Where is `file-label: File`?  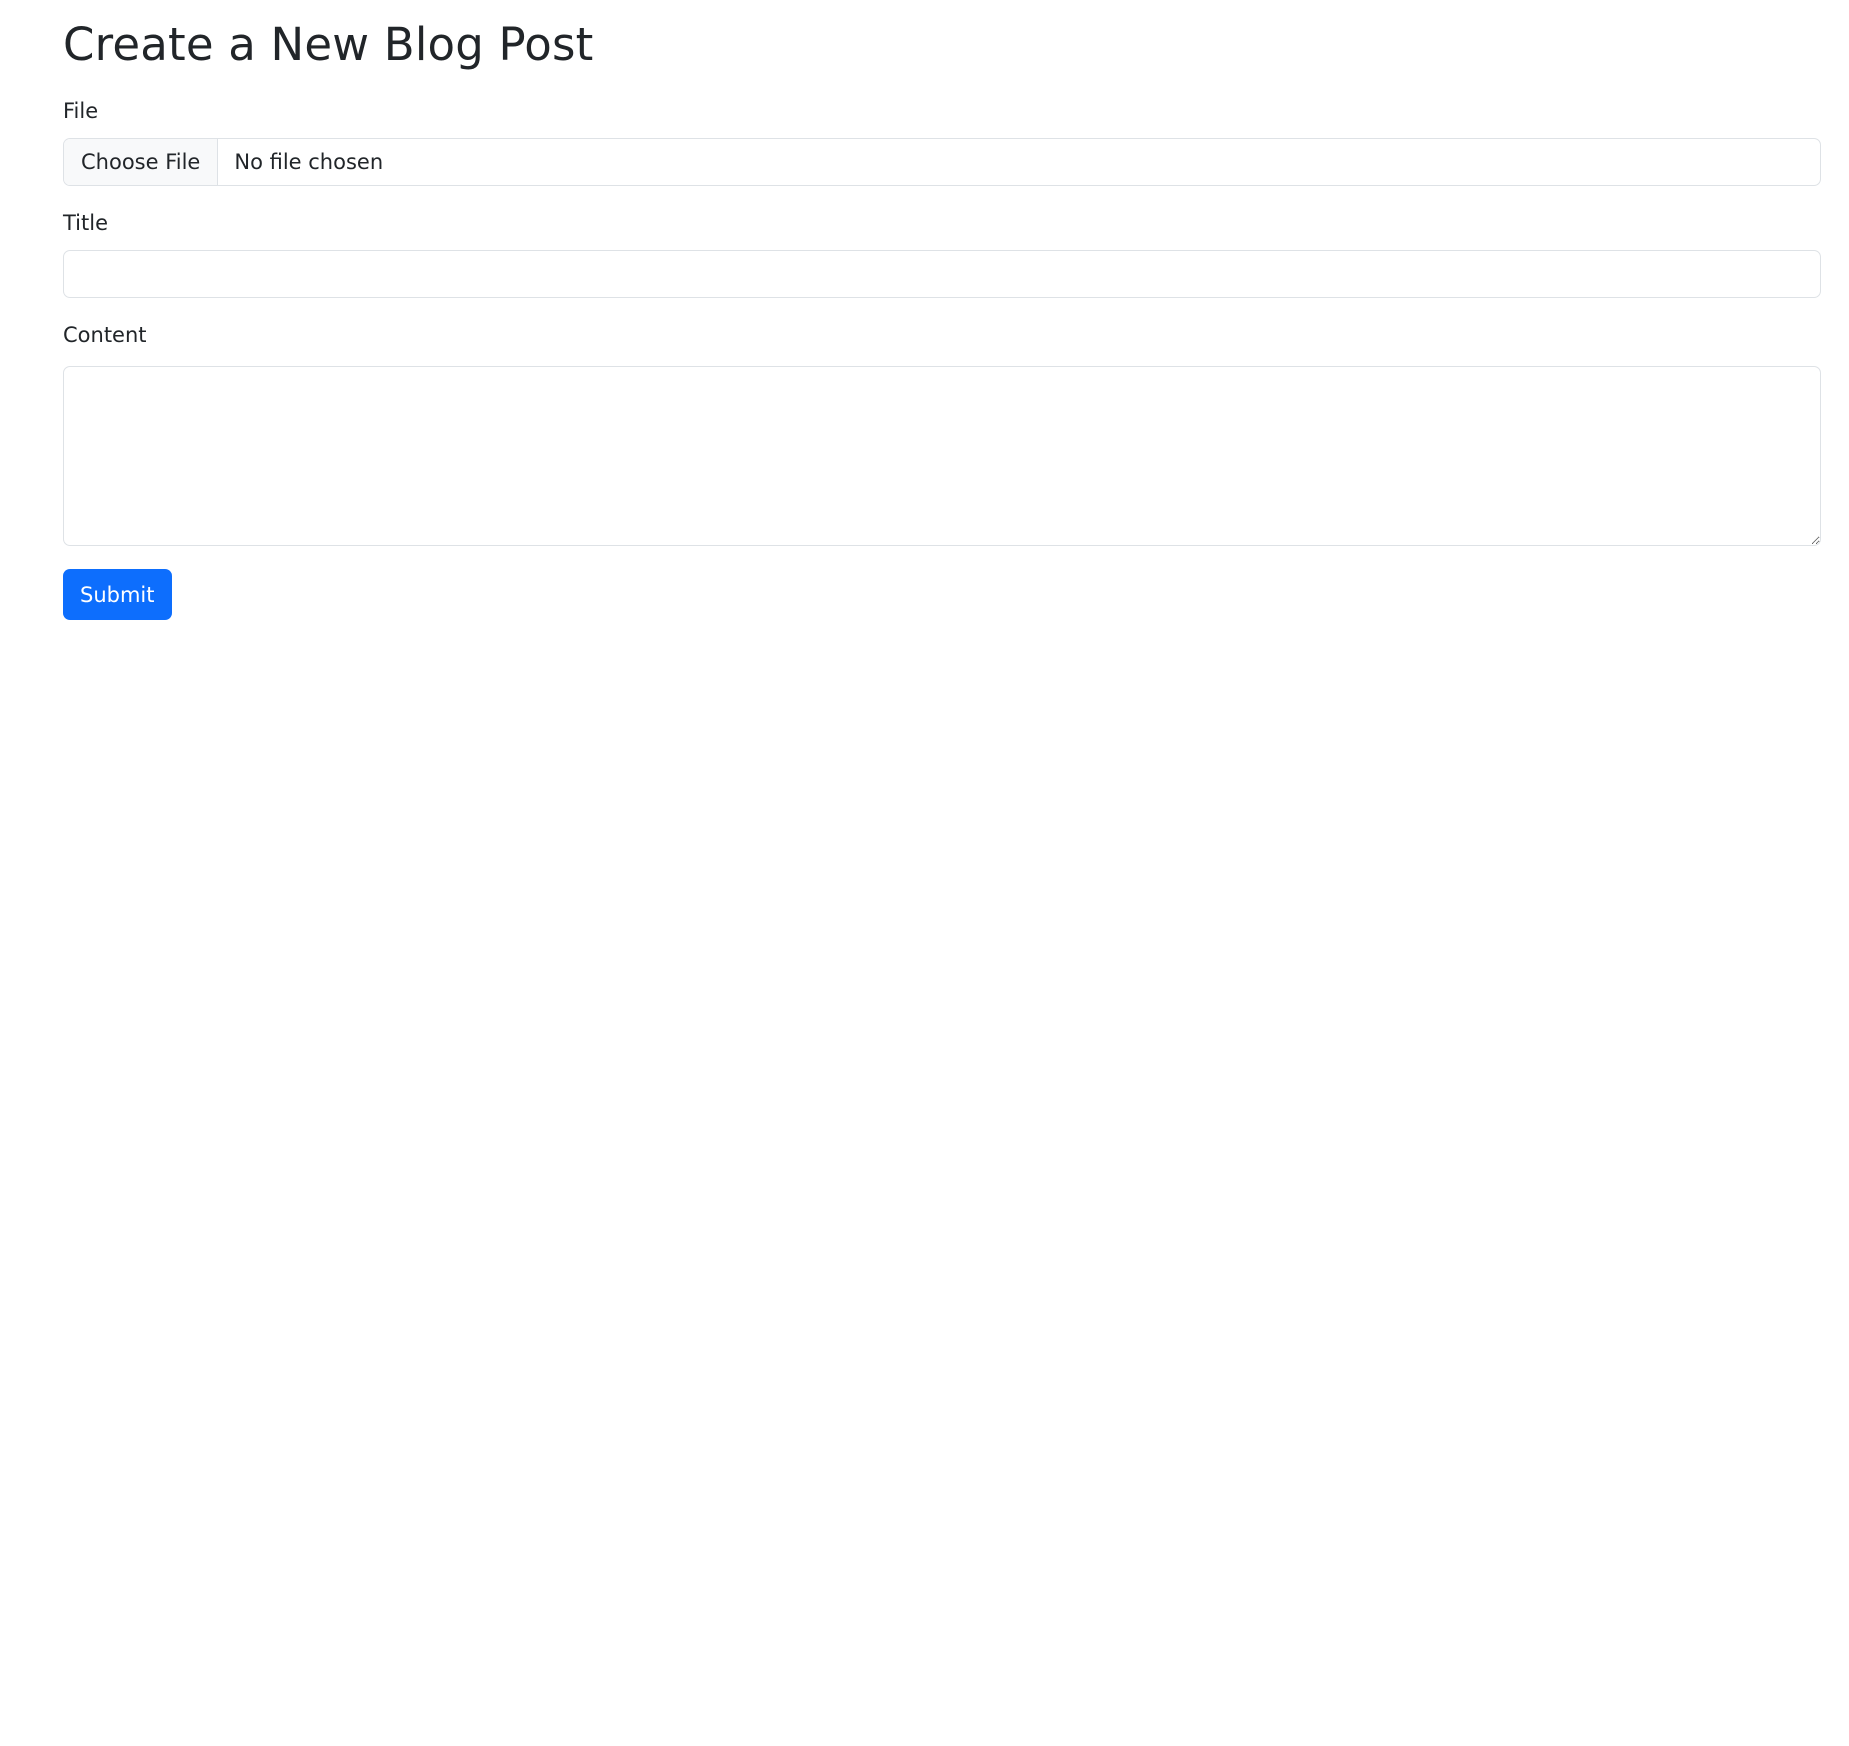
file-label: File is located at coordinates (81, 111).